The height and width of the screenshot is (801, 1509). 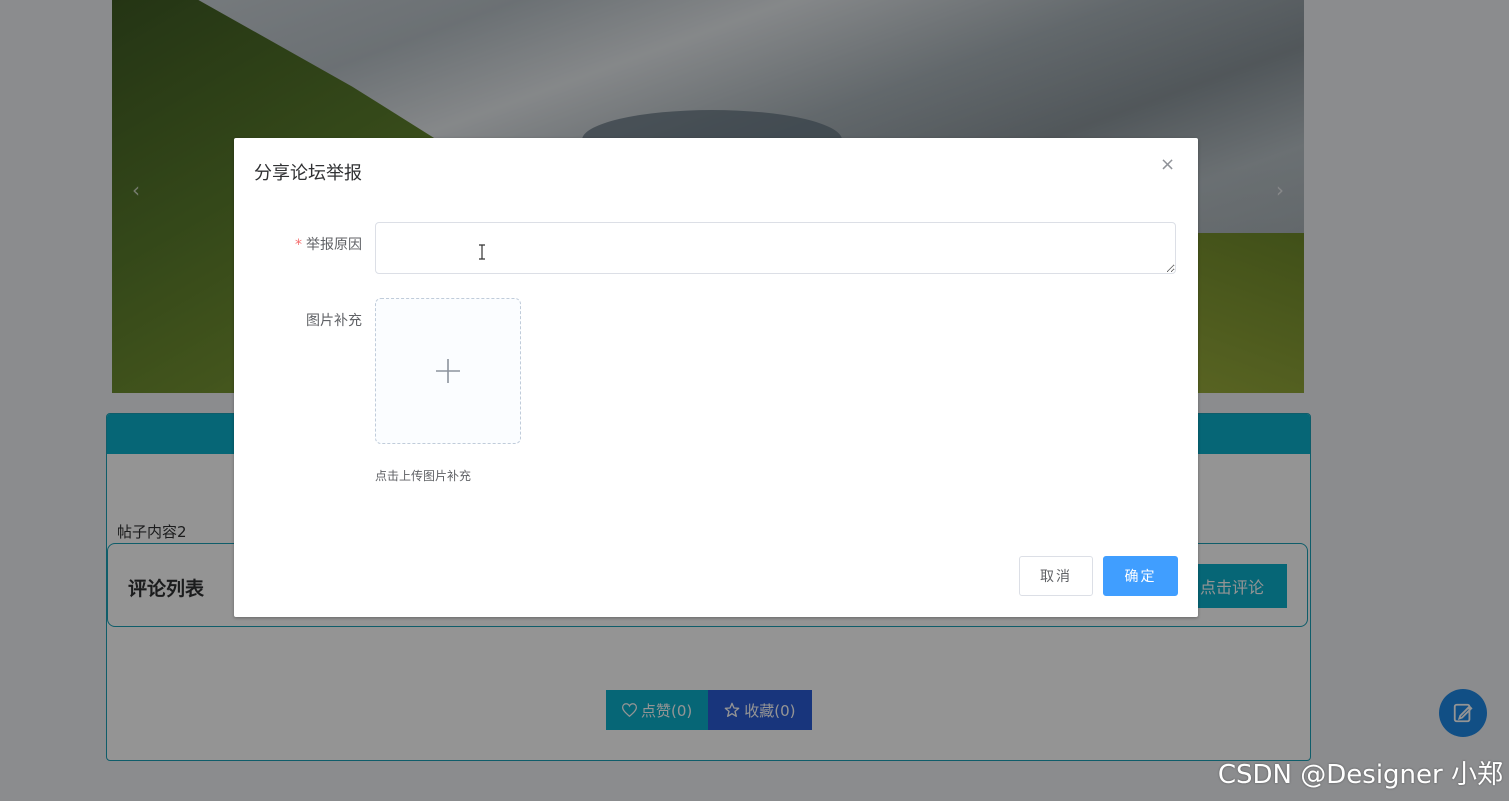 What do you see at coordinates (308, 173) in the screenshot?
I see `dialog-title: 分享论坛举报` at bounding box center [308, 173].